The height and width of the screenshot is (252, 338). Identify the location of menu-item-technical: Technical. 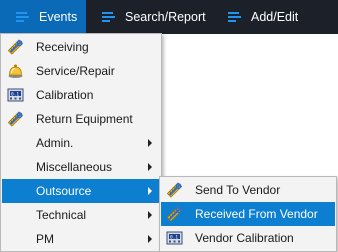
(81, 215).